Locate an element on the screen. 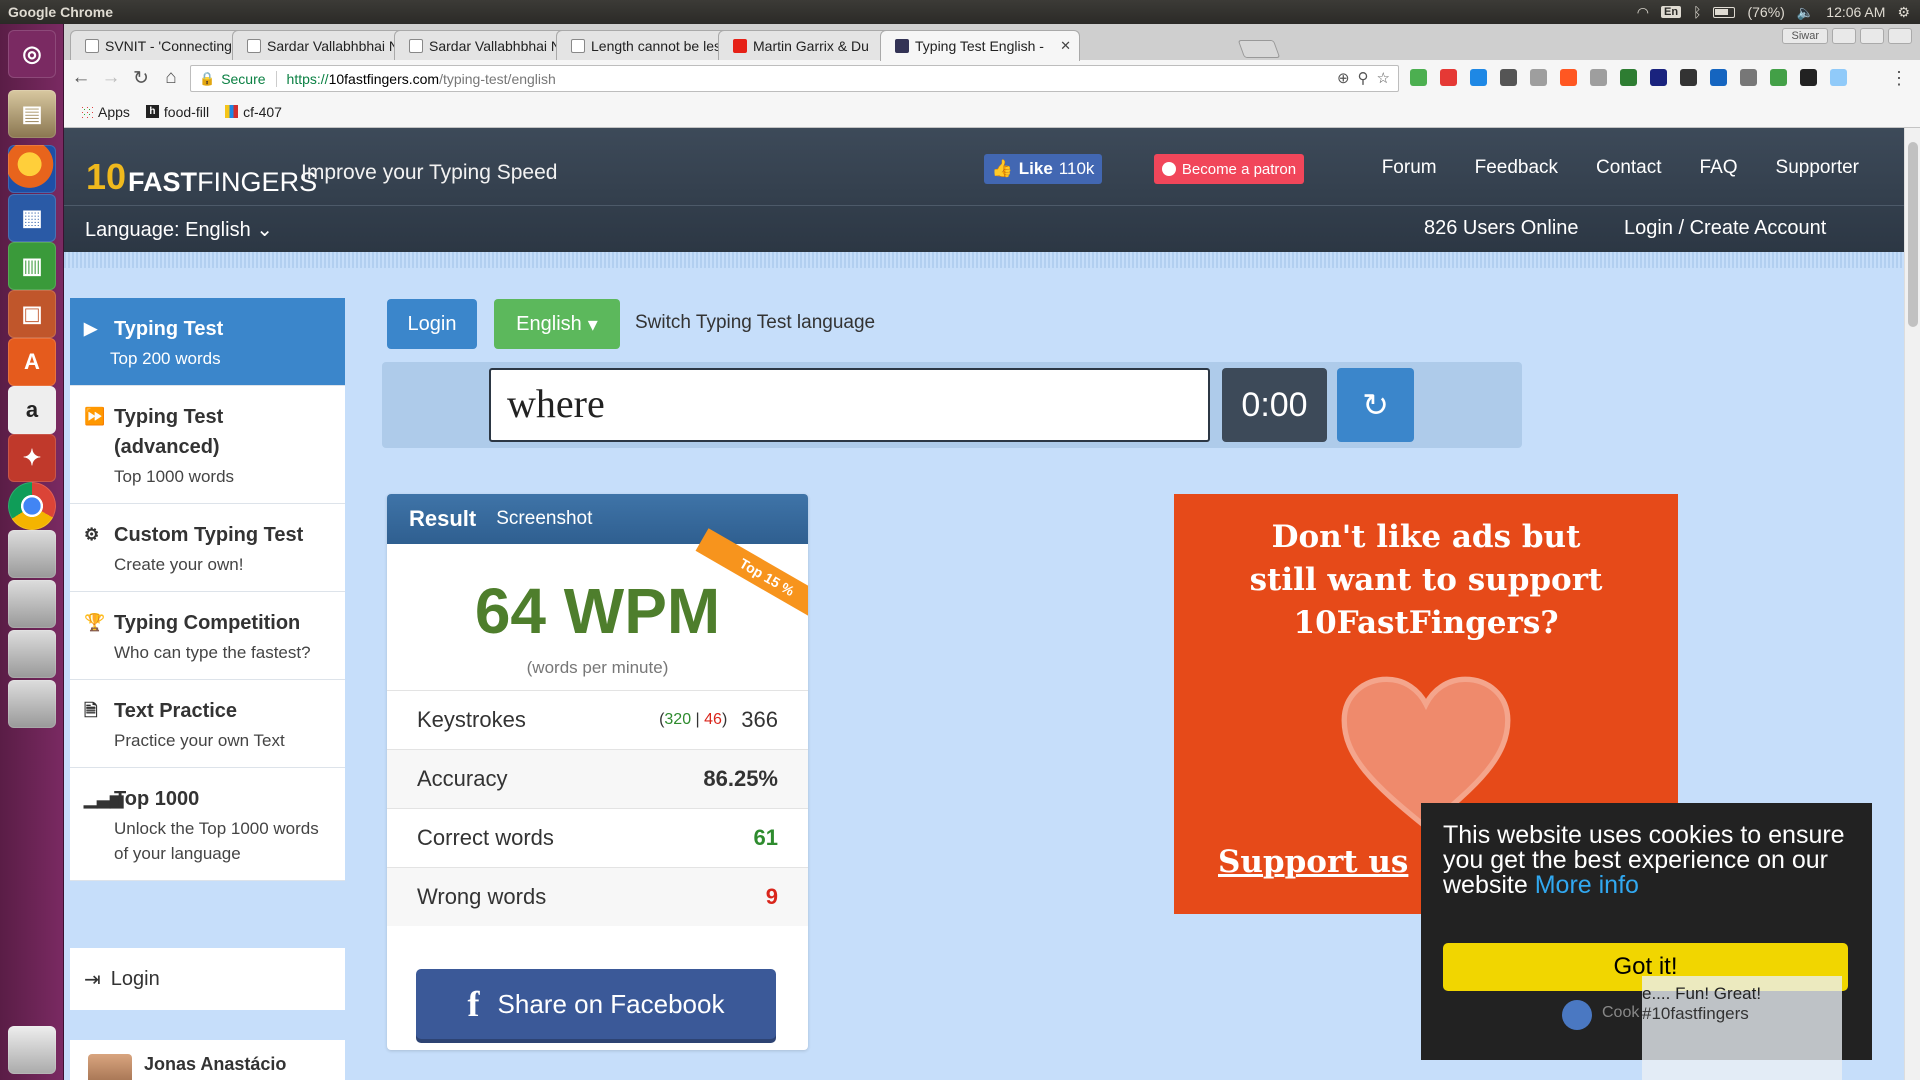 This screenshot has width=1920, height=1080. trash-icon is located at coordinates (32, 1050).